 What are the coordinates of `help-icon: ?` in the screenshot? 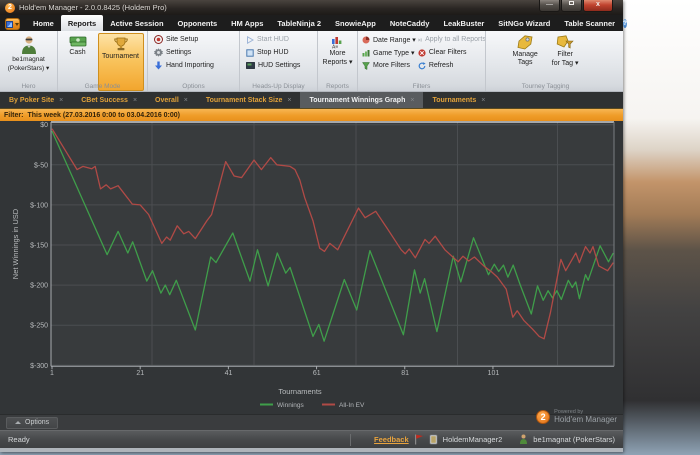 It's located at (625, 23).